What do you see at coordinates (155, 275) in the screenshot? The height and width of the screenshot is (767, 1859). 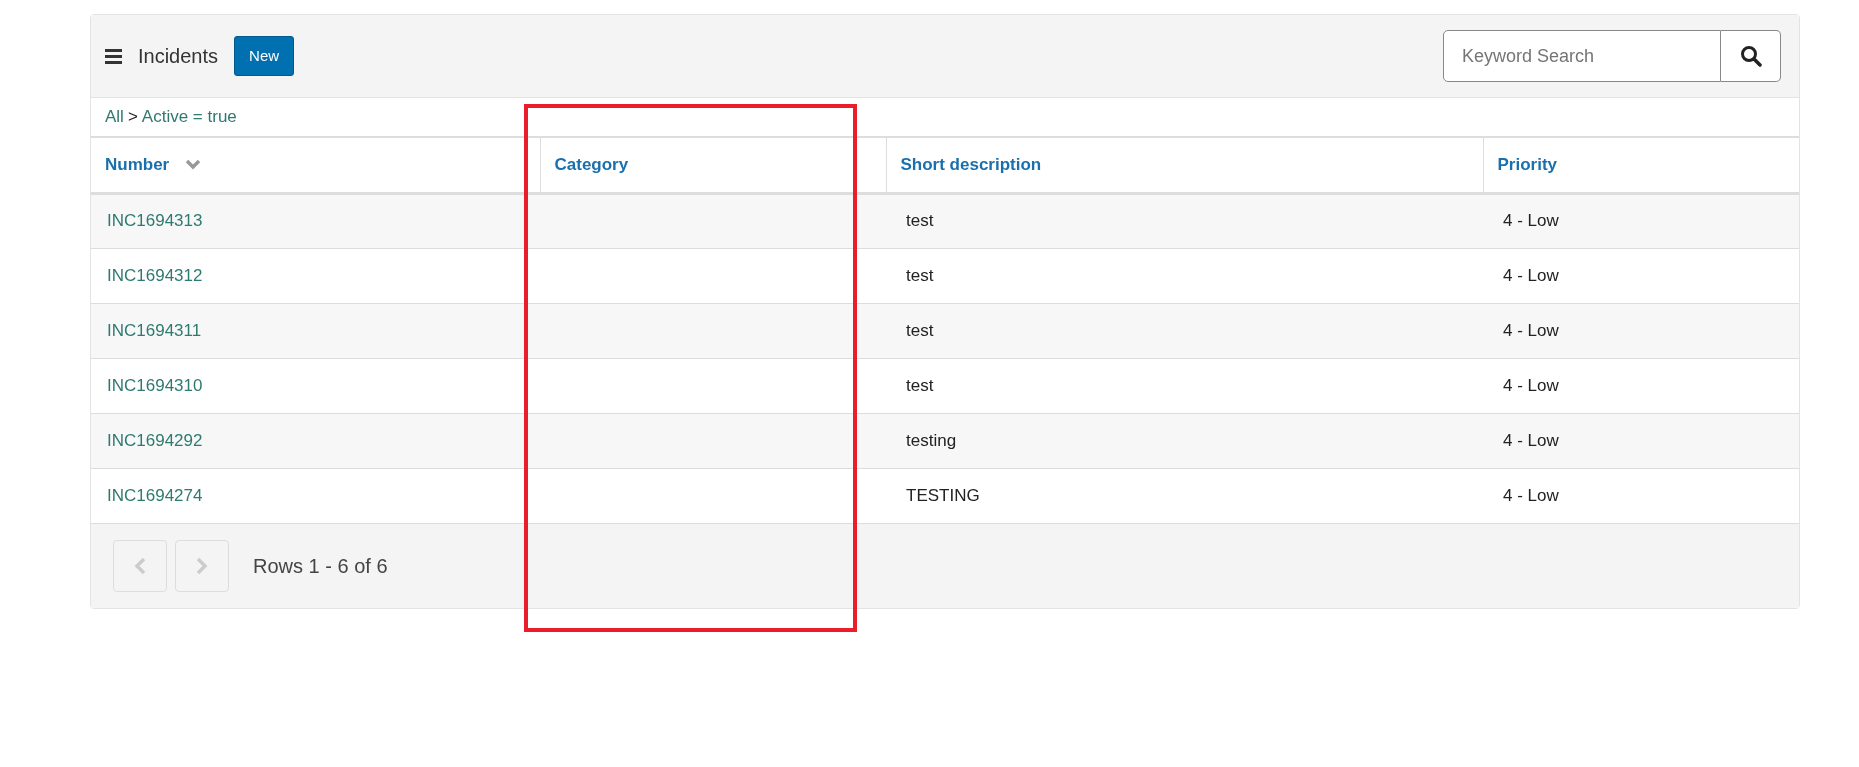 I see `record-link: INC1694312` at bounding box center [155, 275].